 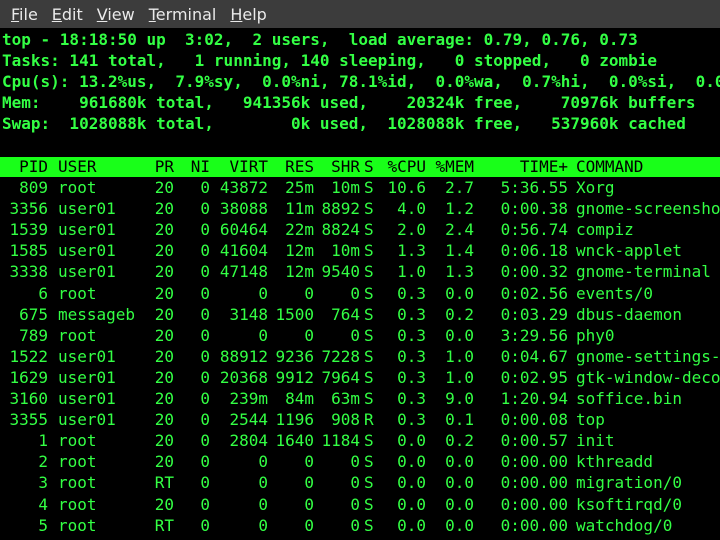 What do you see at coordinates (534, 441) in the screenshot?
I see `cell-timeplus: 0:00.57` at bounding box center [534, 441].